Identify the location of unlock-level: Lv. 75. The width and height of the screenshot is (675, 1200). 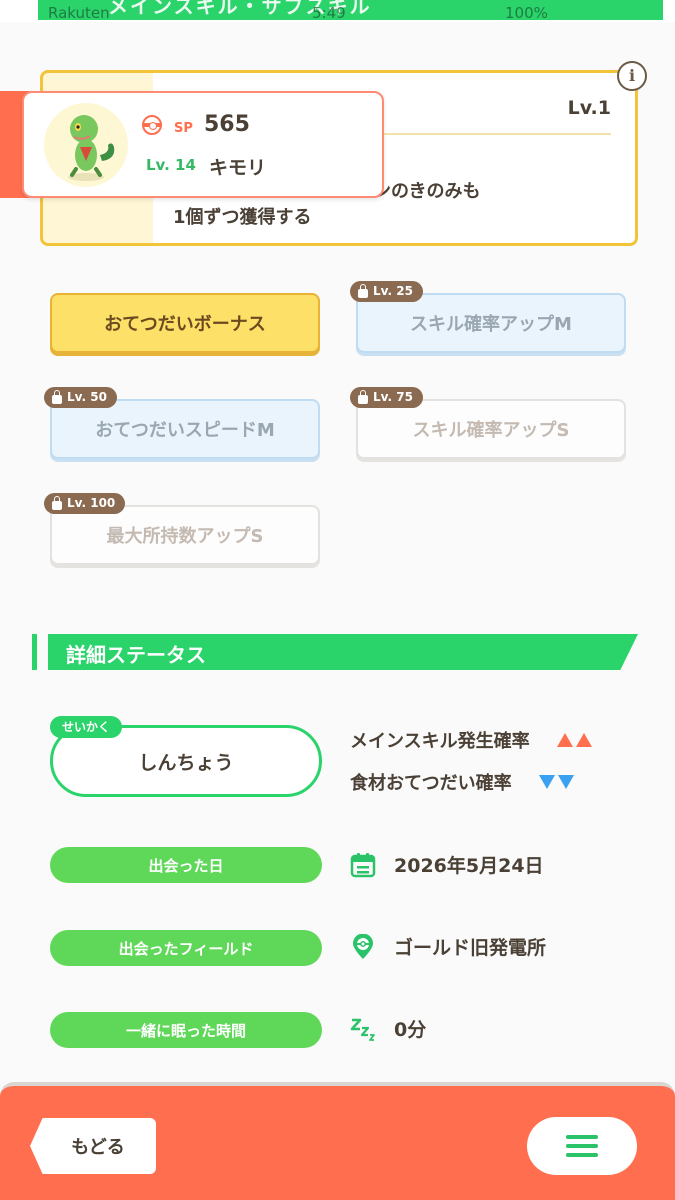
(393, 397).